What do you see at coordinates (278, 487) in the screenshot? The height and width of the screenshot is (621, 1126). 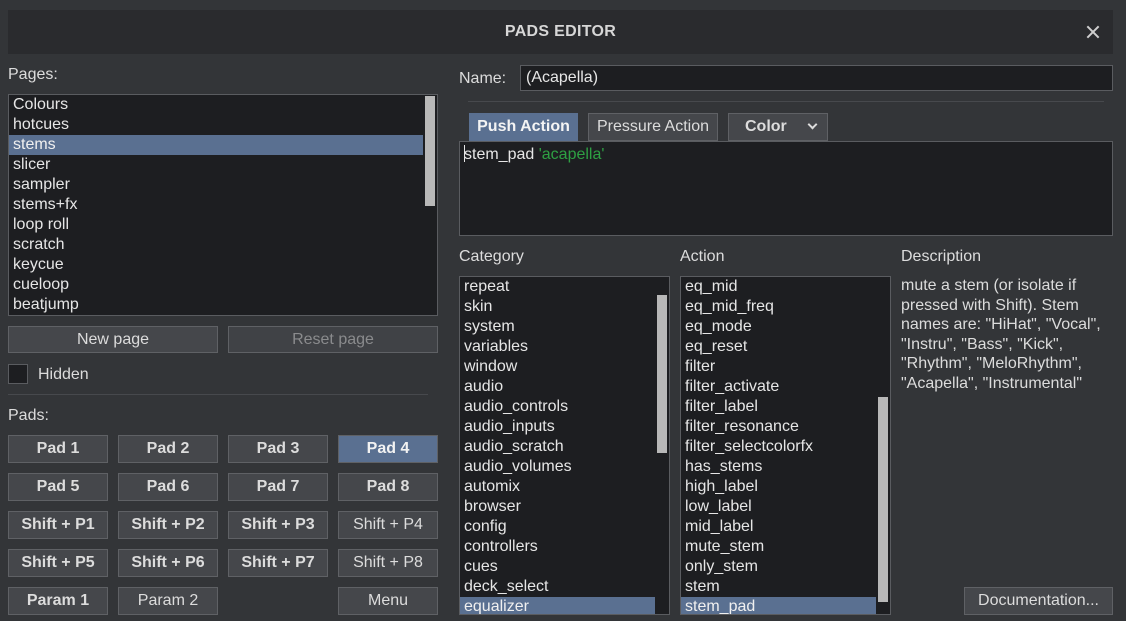 I see `pad-button: Pad 7` at bounding box center [278, 487].